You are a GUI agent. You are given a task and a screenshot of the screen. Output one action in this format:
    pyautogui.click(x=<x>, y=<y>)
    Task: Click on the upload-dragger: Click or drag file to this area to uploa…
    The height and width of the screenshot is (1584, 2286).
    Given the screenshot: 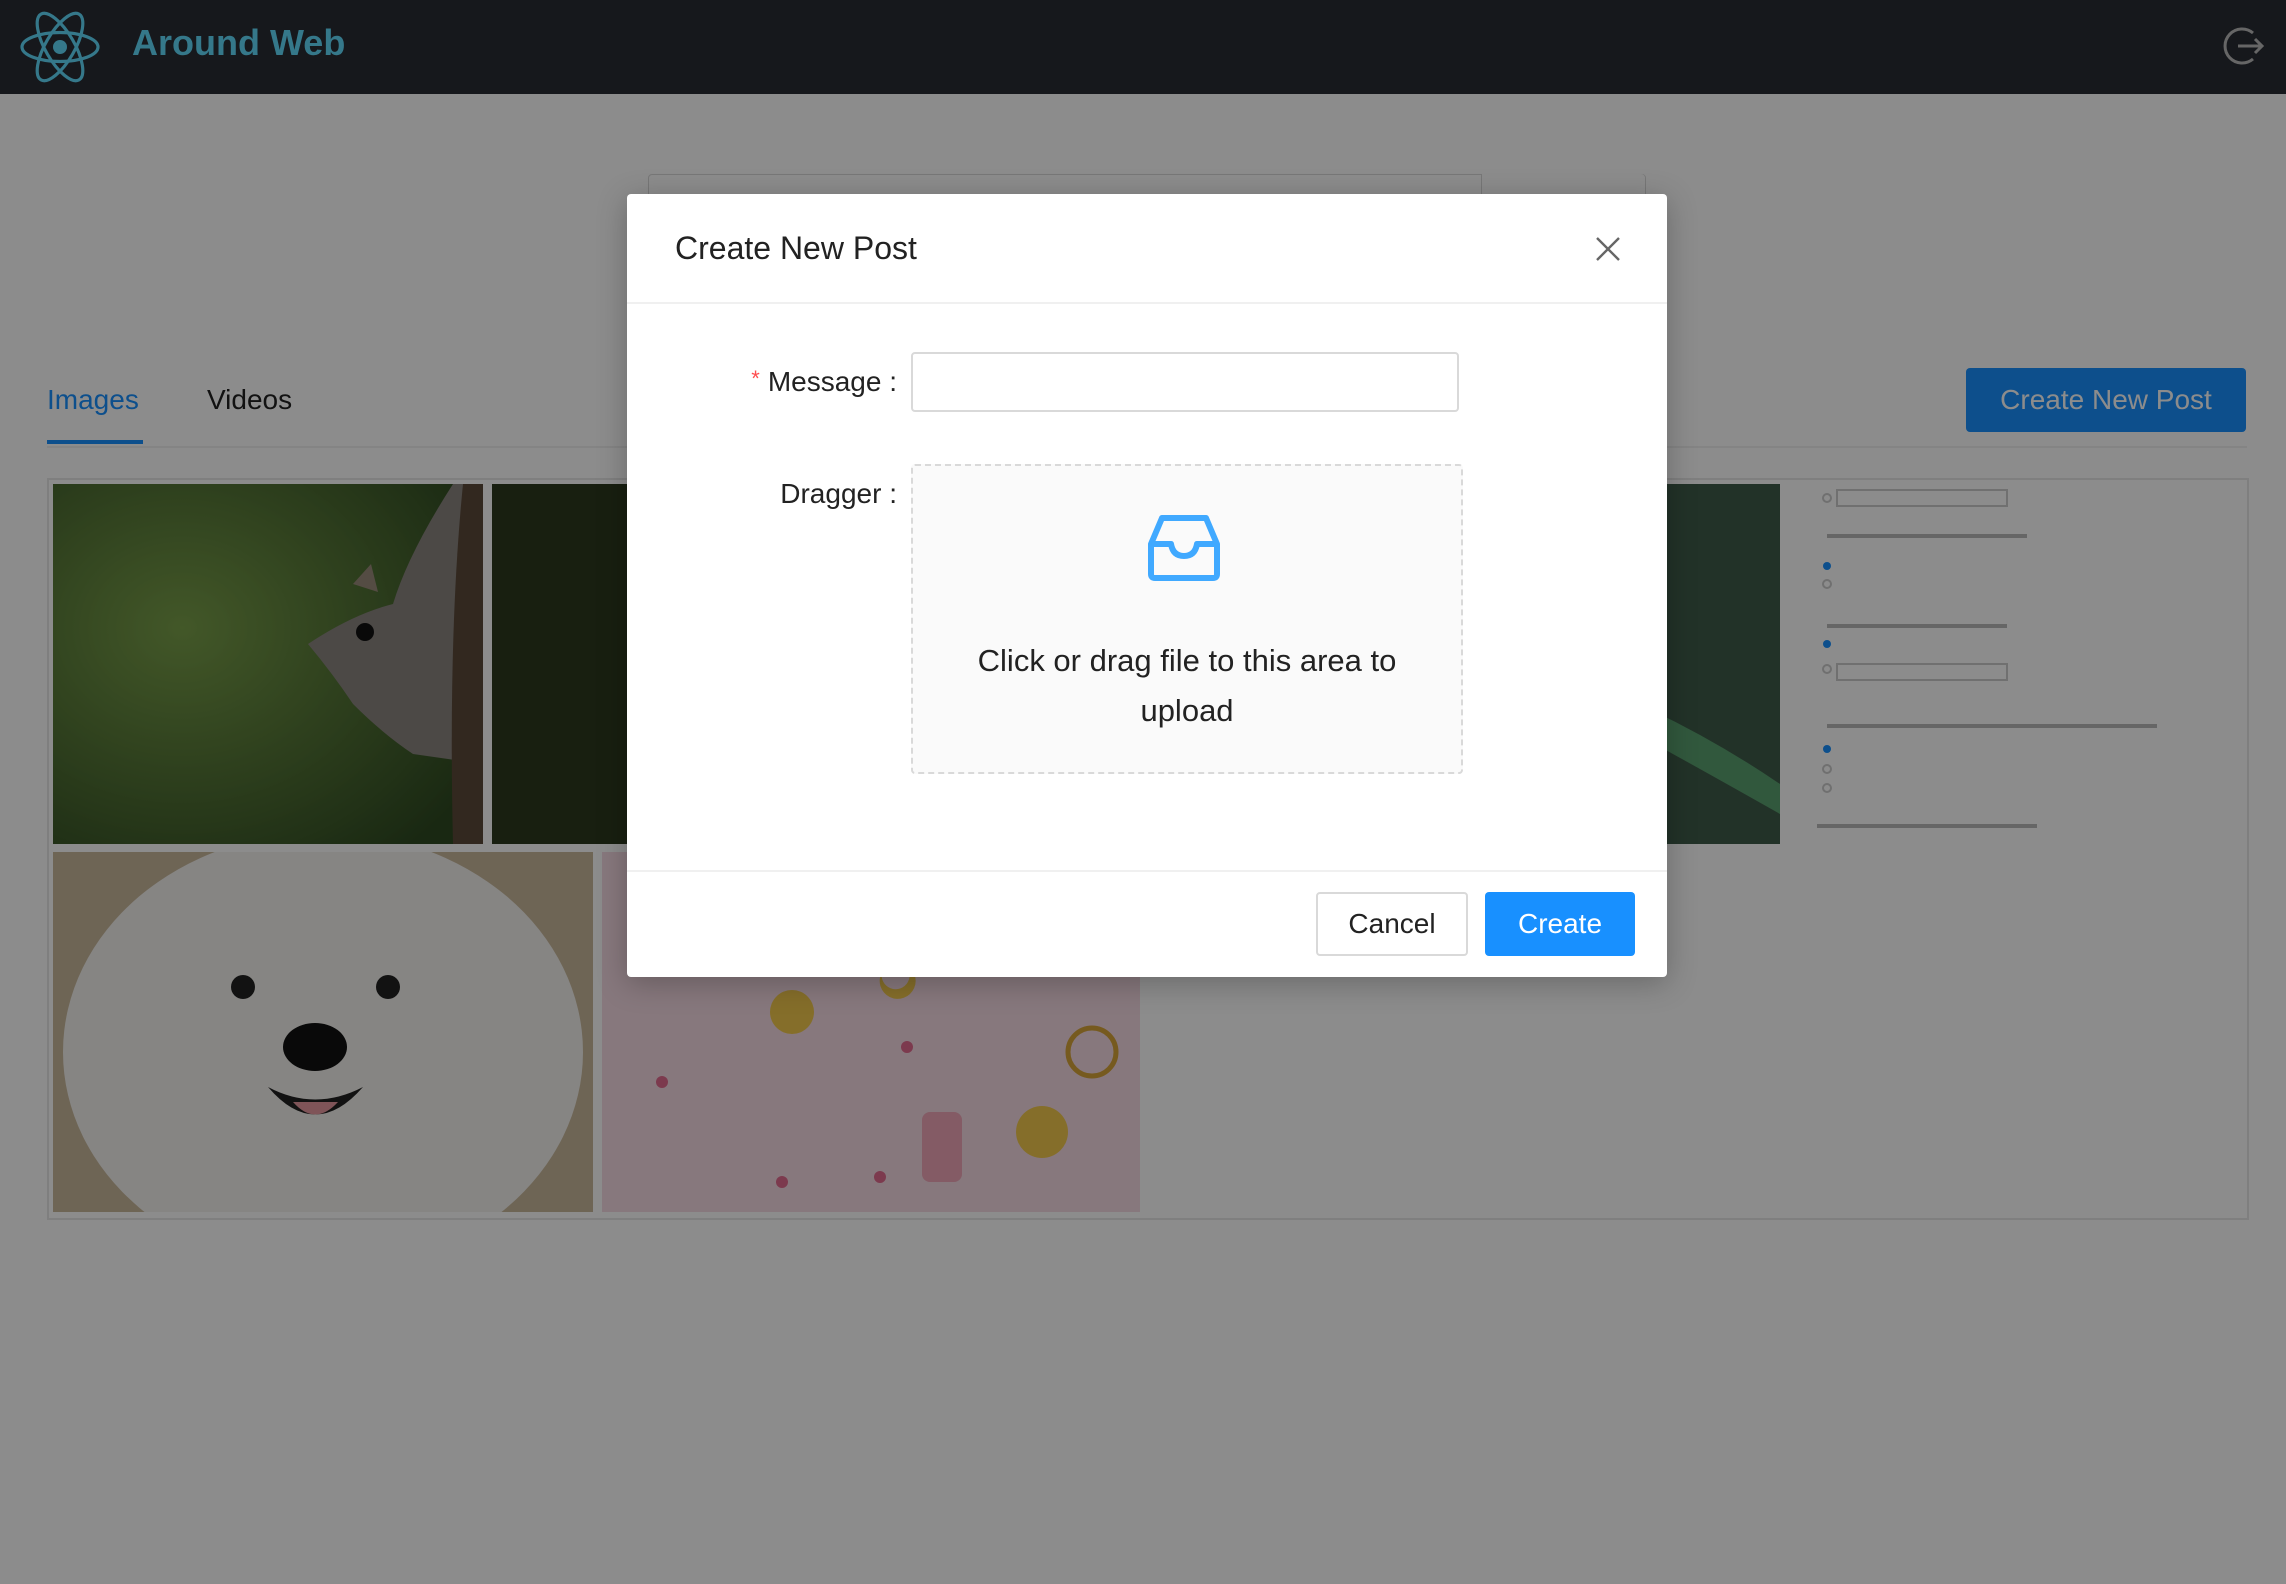 What is the action you would take?
    pyautogui.click(x=1187, y=619)
    